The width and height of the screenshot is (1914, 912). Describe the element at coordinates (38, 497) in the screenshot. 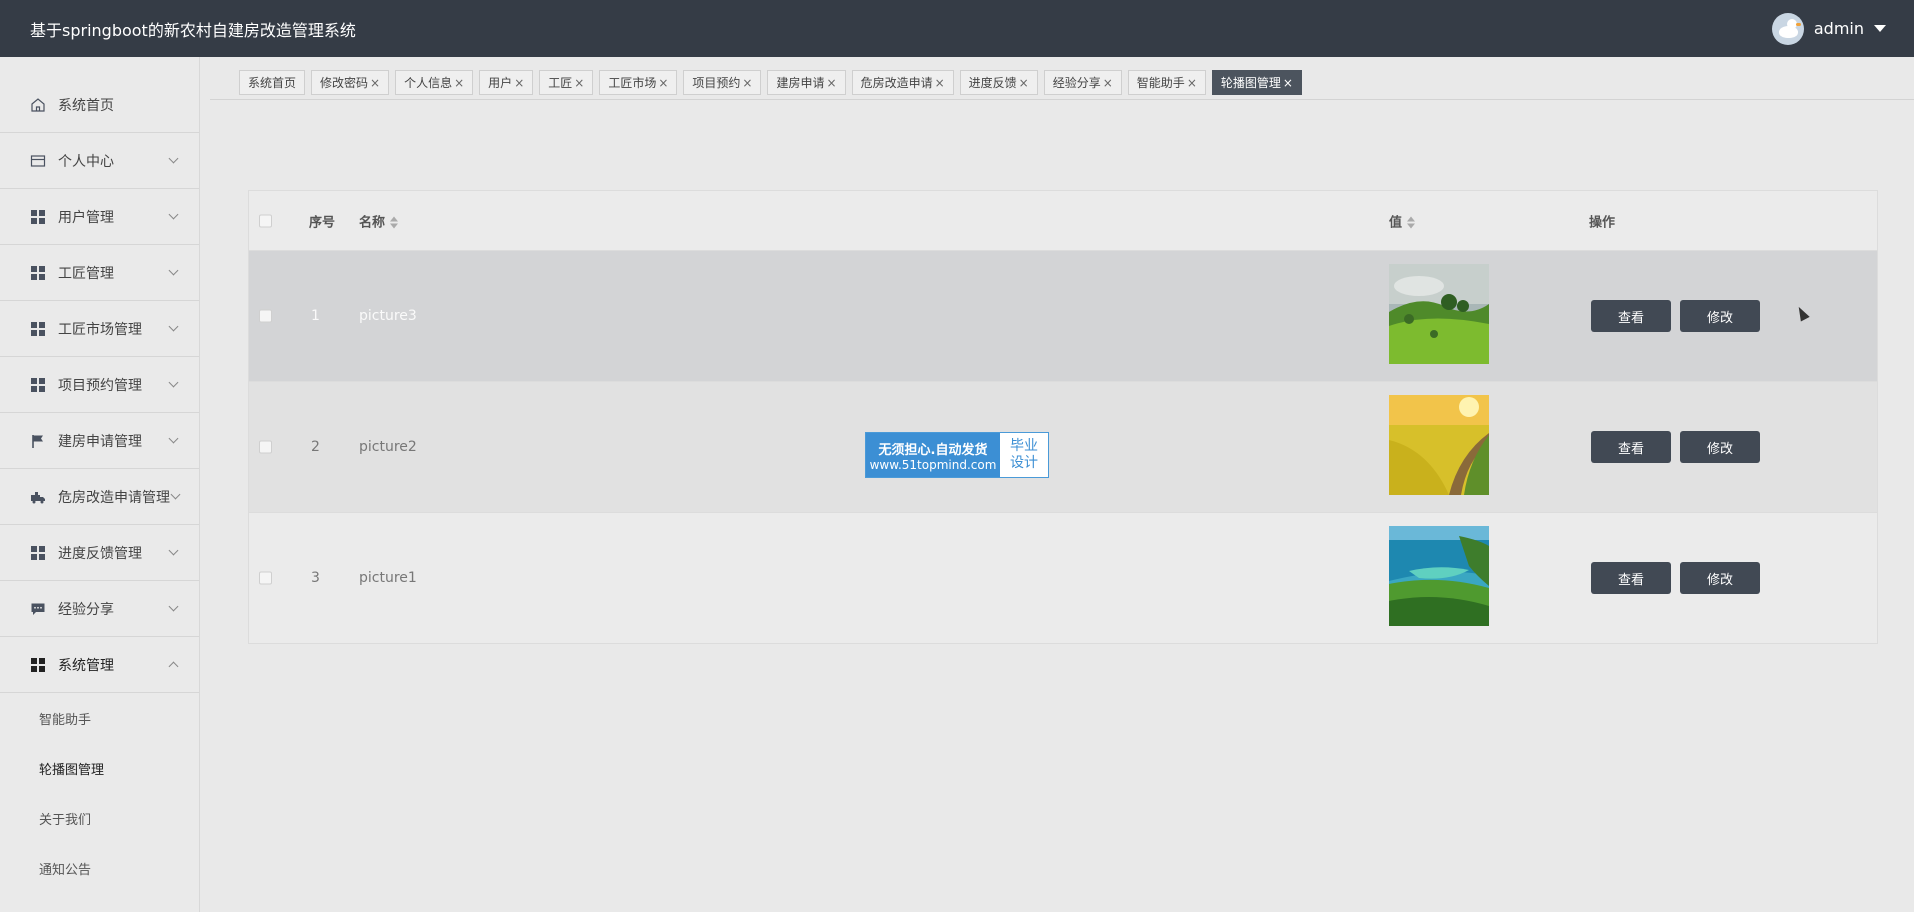

I see `truck-icon` at that location.